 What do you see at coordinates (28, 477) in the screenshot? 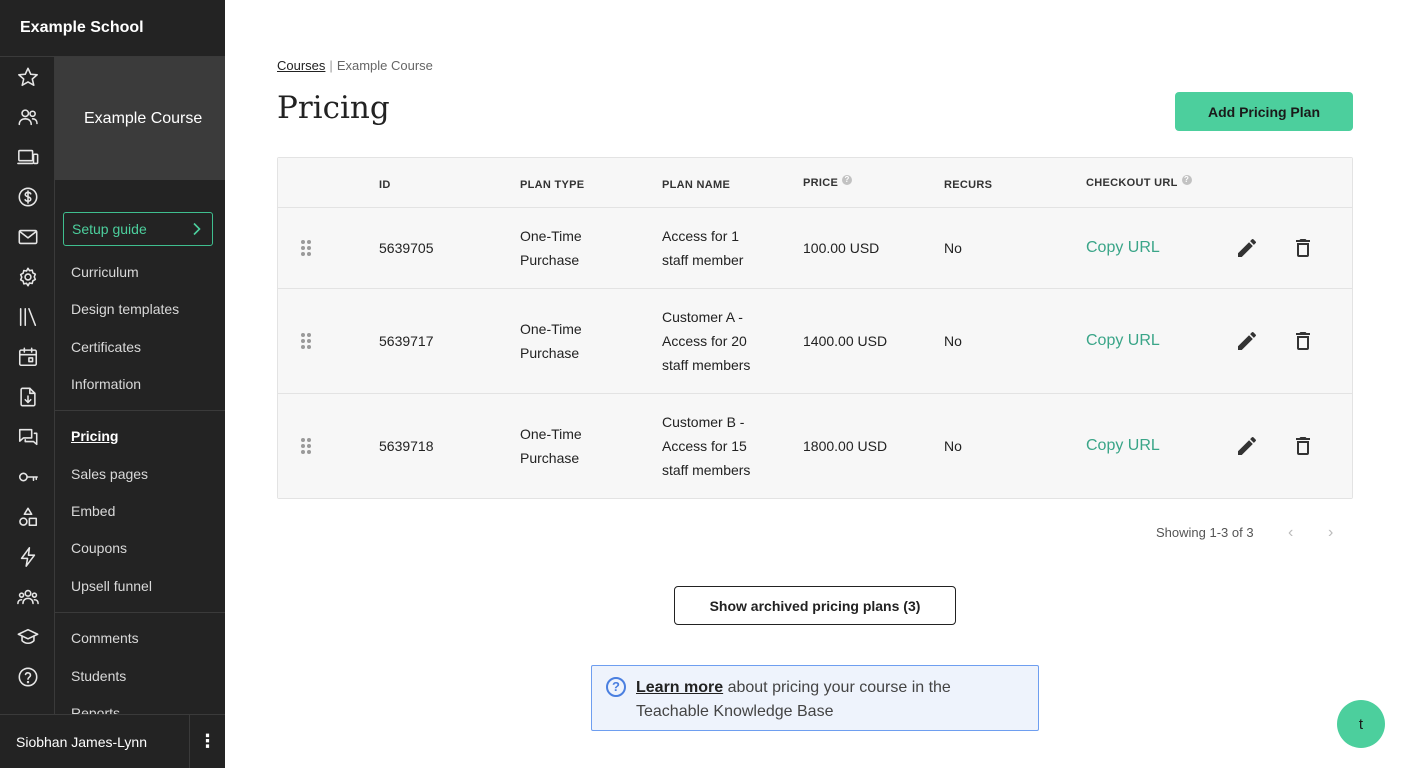
I see `key-icon` at bounding box center [28, 477].